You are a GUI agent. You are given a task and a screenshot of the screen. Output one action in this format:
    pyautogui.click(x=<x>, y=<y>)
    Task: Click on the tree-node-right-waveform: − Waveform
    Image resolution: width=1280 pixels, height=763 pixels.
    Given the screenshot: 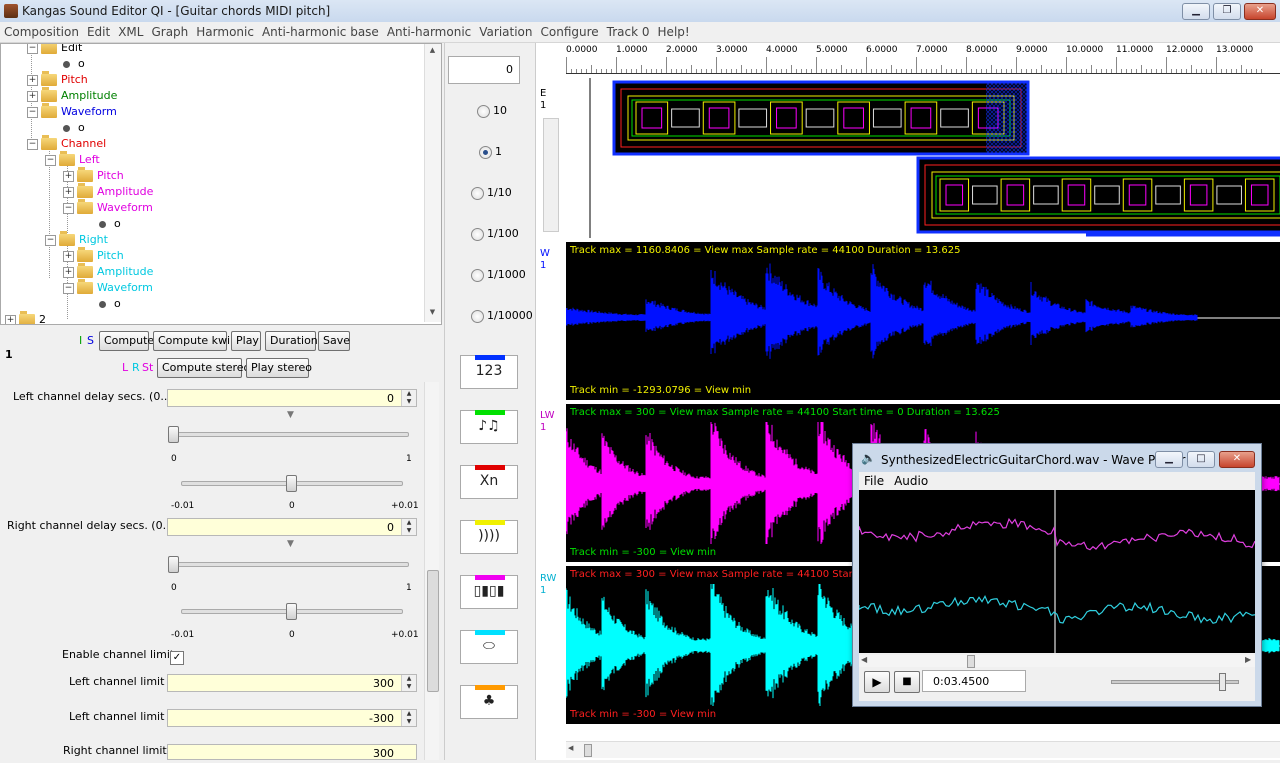 What is the action you would take?
    pyautogui.click(x=108, y=287)
    